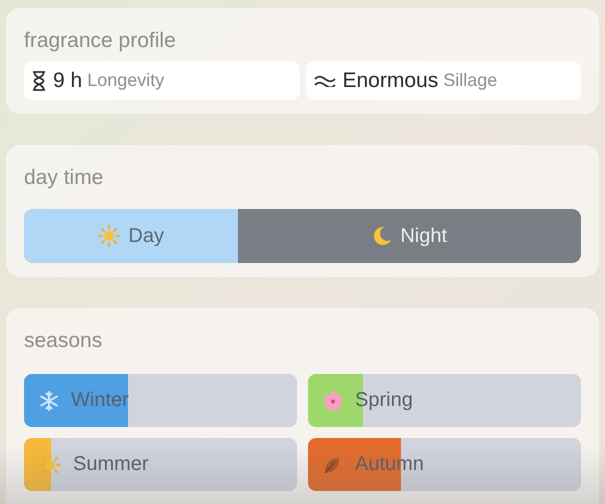 The height and width of the screenshot is (504, 605). I want to click on moon-icon, so click(382, 236).